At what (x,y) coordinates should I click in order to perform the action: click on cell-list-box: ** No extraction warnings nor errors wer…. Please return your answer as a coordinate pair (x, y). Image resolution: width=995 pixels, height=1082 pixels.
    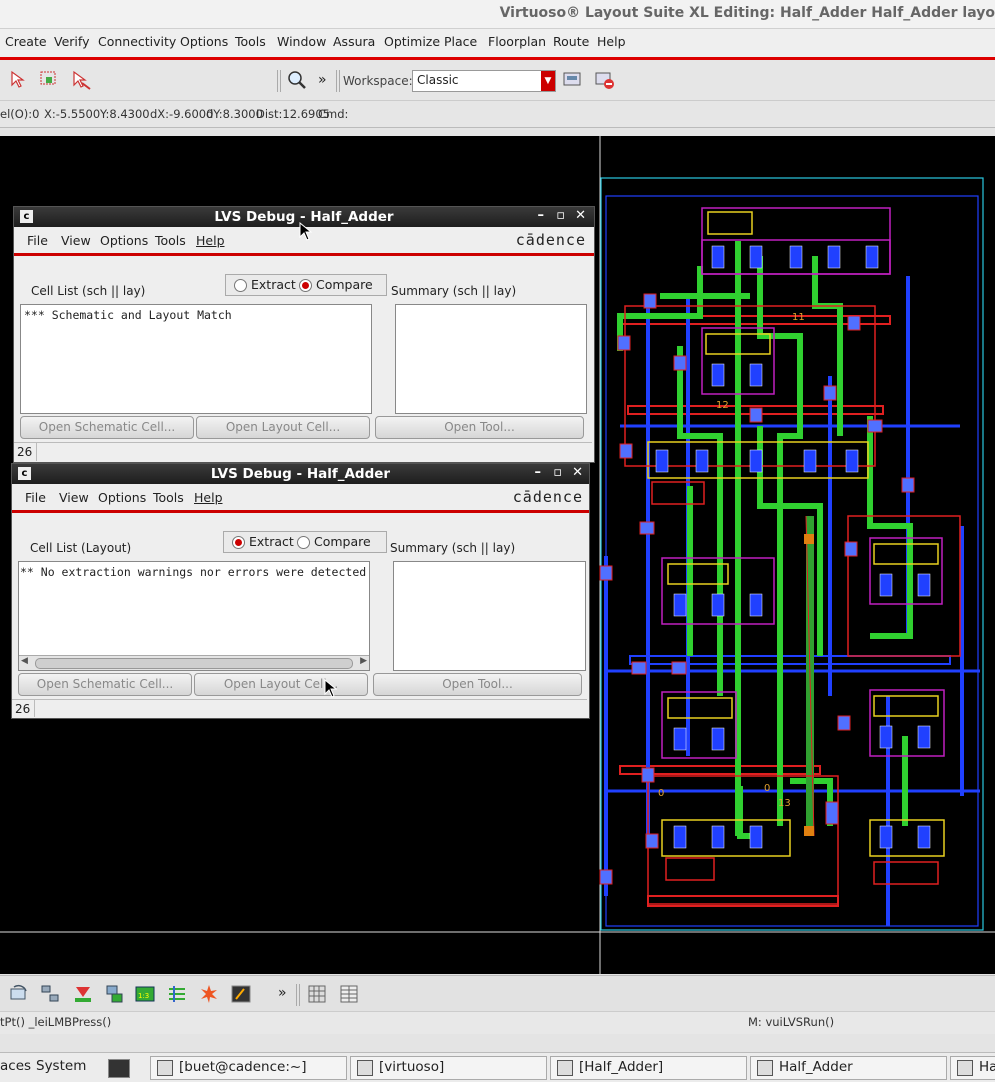
    Looking at the image, I should click on (194, 616).